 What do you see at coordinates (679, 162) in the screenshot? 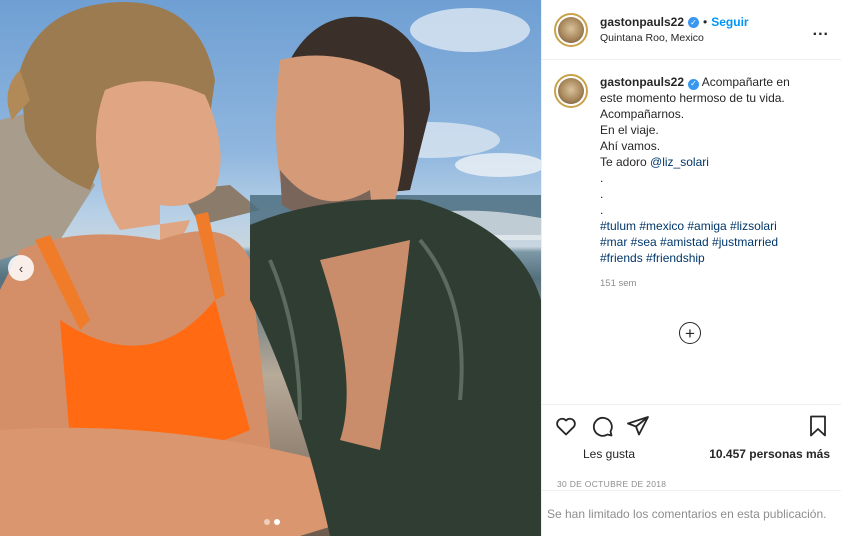
I see `mention-link: @liz_solari` at bounding box center [679, 162].